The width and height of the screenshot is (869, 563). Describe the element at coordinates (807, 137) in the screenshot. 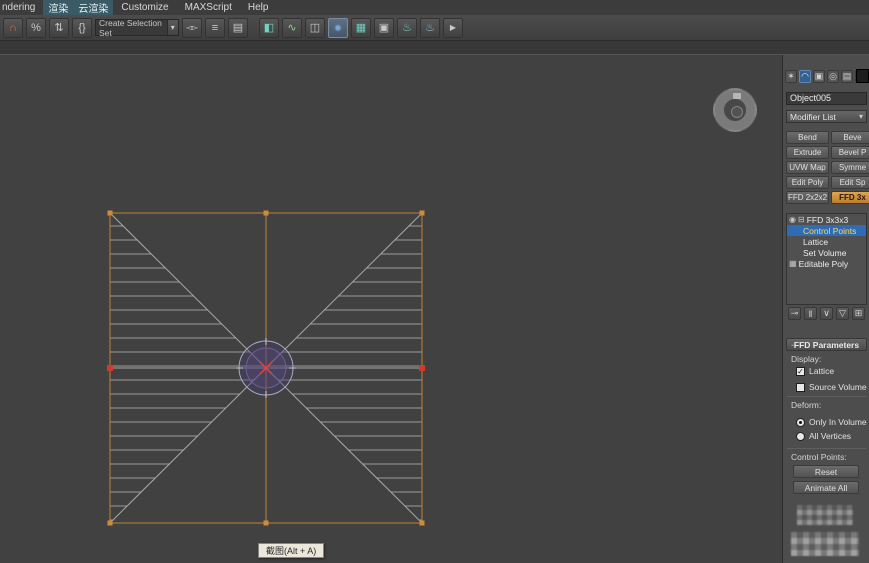

I see `modifier-button-bend: Bend` at that location.